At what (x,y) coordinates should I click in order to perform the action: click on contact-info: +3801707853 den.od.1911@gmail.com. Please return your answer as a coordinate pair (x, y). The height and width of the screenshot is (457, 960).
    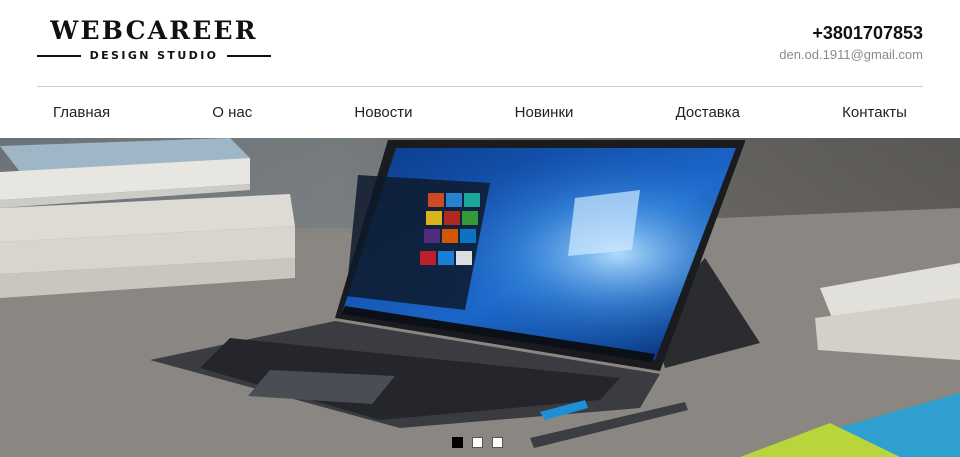
    Looking at the image, I should click on (851, 42).